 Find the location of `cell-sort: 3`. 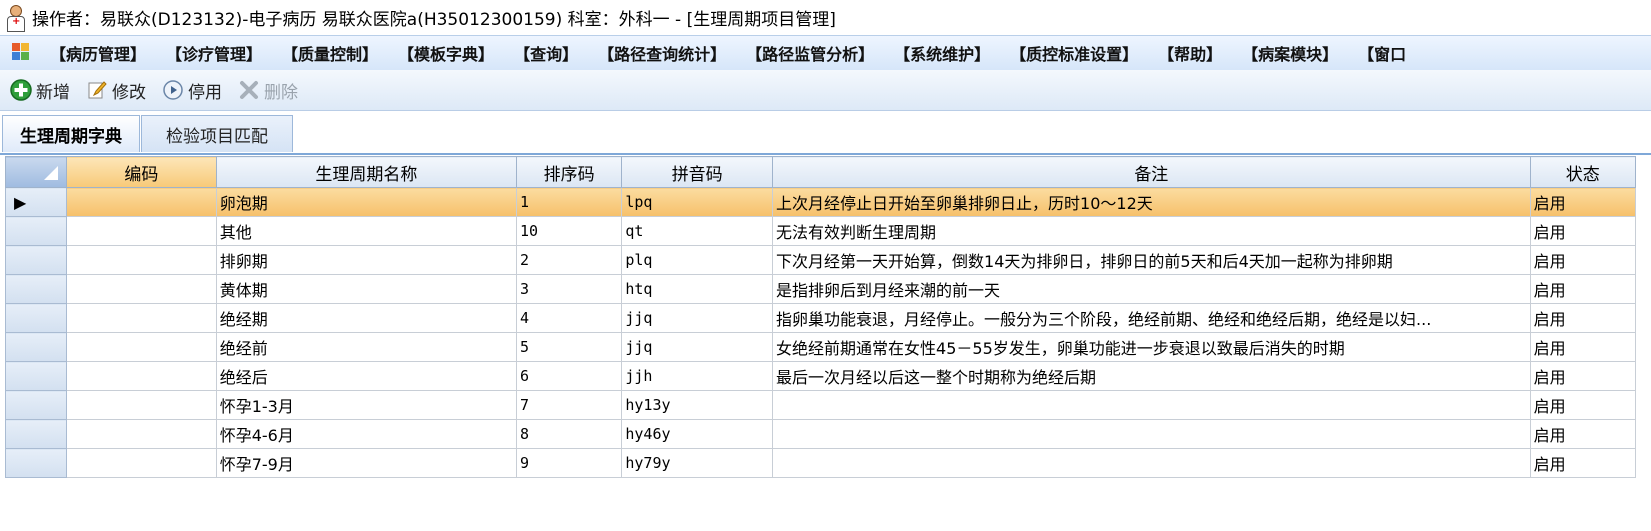

cell-sort: 3 is located at coordinates (569, 289).